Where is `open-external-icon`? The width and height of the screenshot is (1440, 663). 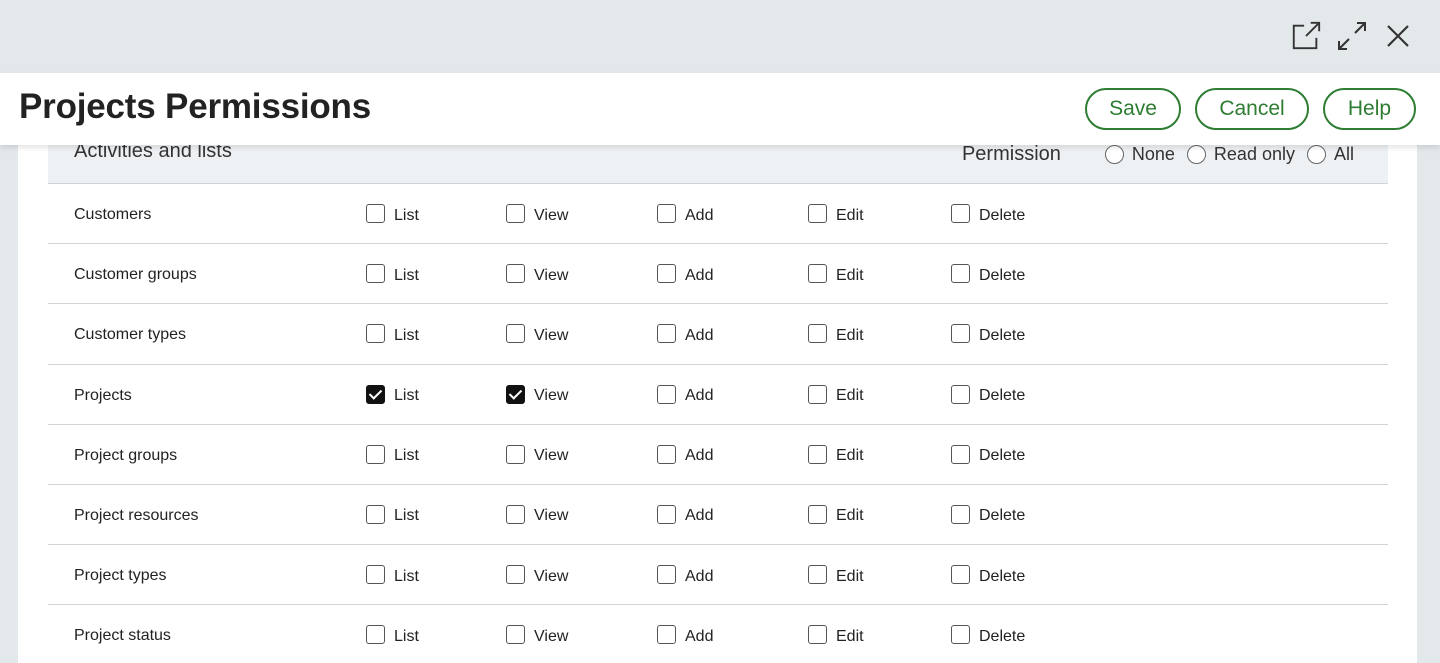 open-external-icon is located at coordinates (1306, 36).